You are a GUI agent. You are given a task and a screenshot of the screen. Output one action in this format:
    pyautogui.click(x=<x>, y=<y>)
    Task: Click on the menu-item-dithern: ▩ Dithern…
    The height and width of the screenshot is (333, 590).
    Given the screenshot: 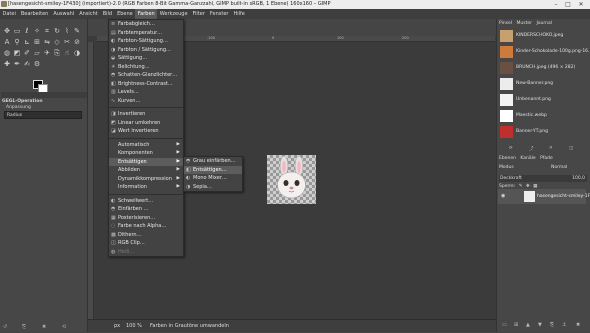 What is the action you would take?
    pyautogui.click(x=146, y=235)
    